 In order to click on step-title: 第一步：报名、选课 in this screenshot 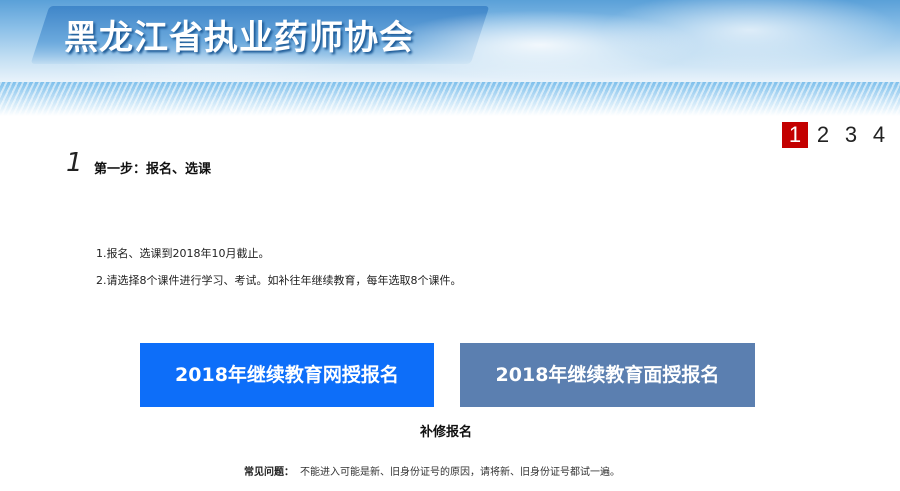, I will do `click(153, 169)`.